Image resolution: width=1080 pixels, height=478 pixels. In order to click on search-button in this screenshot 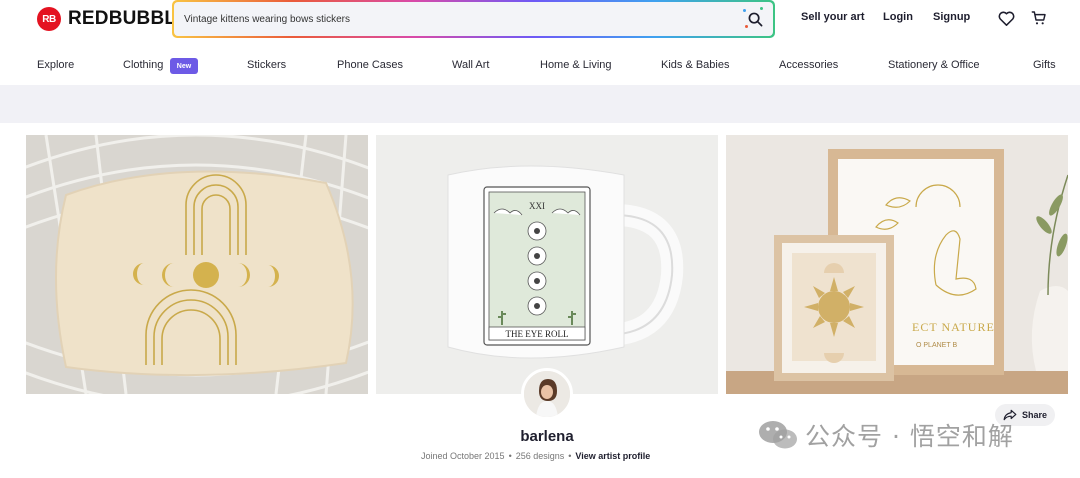, I will do `click(755, 18)`.